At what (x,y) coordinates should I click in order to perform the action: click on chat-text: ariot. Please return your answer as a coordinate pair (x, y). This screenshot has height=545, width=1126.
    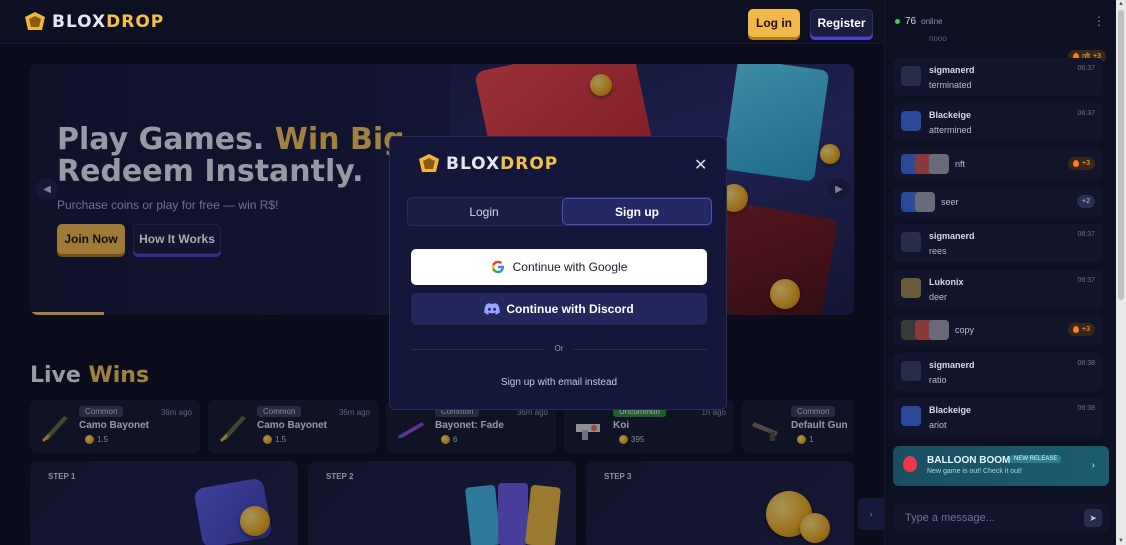
    Looking at the image, I should click on (938, 425).